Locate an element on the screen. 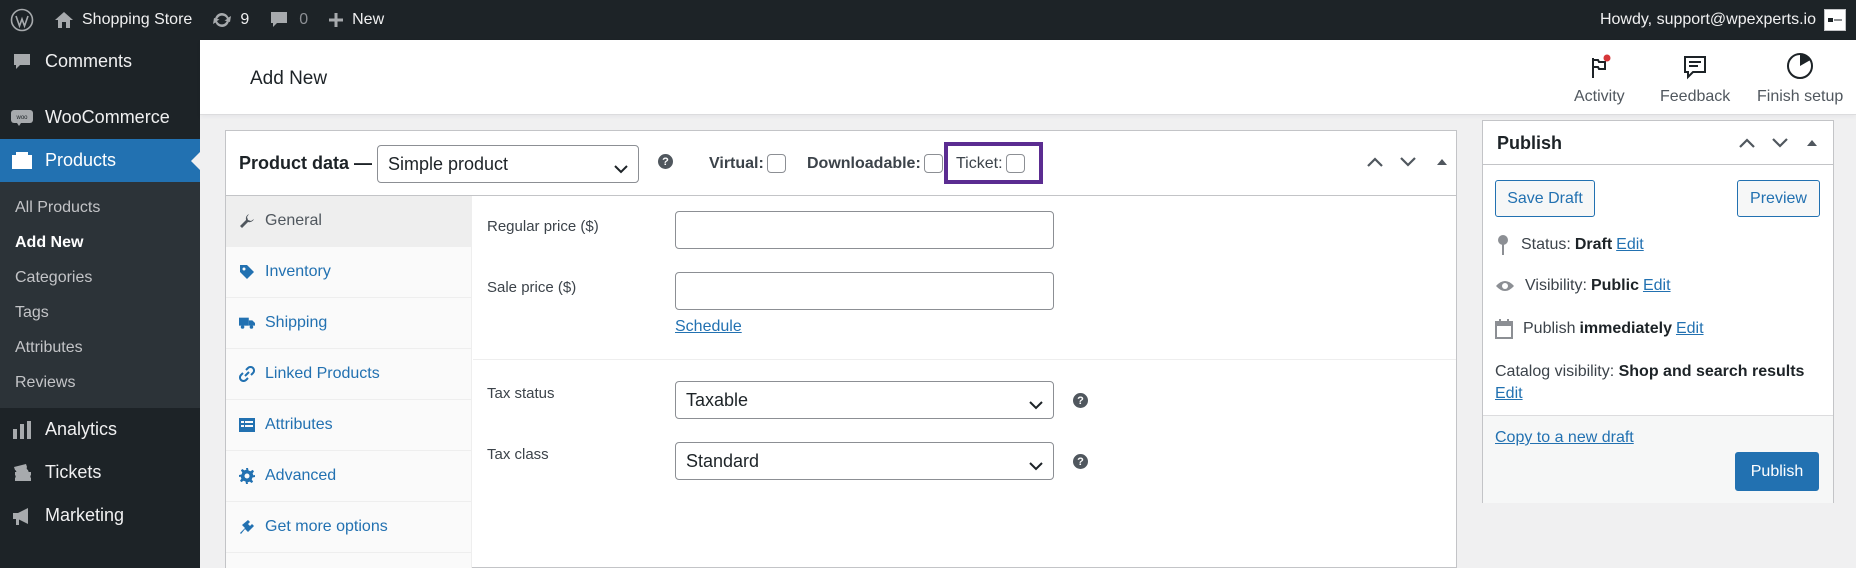 The height and width of the screenshot is (568, 1856). publish-date-row: Publish immediately Edit is located at coordinates (1599, 329).